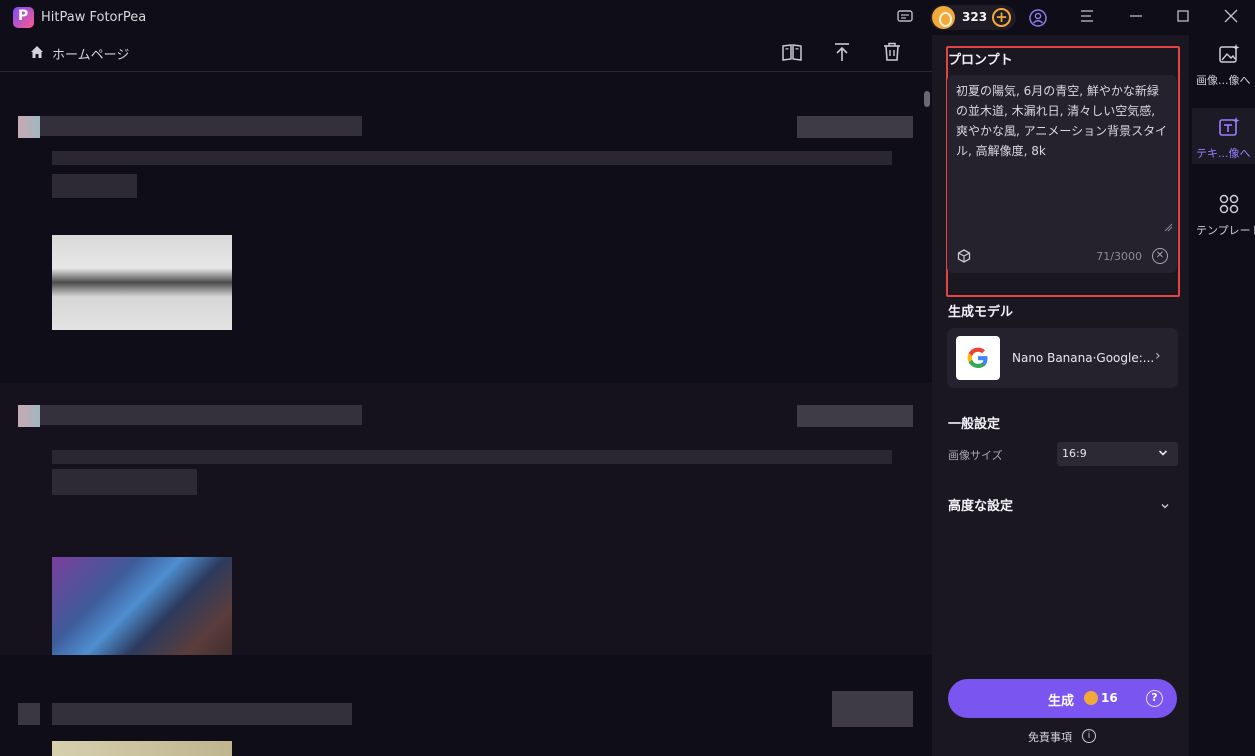  I want to click on info-icon: i, so click(1089, 736).